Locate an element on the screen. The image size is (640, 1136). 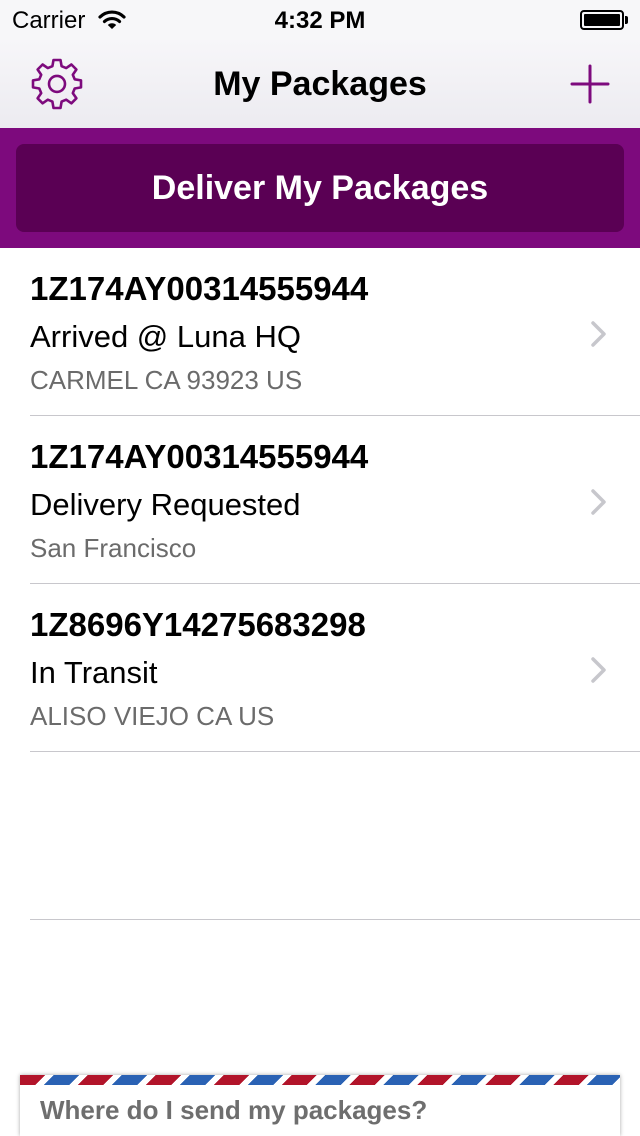
package-status: In Transit is located at coordinates (94, 672).